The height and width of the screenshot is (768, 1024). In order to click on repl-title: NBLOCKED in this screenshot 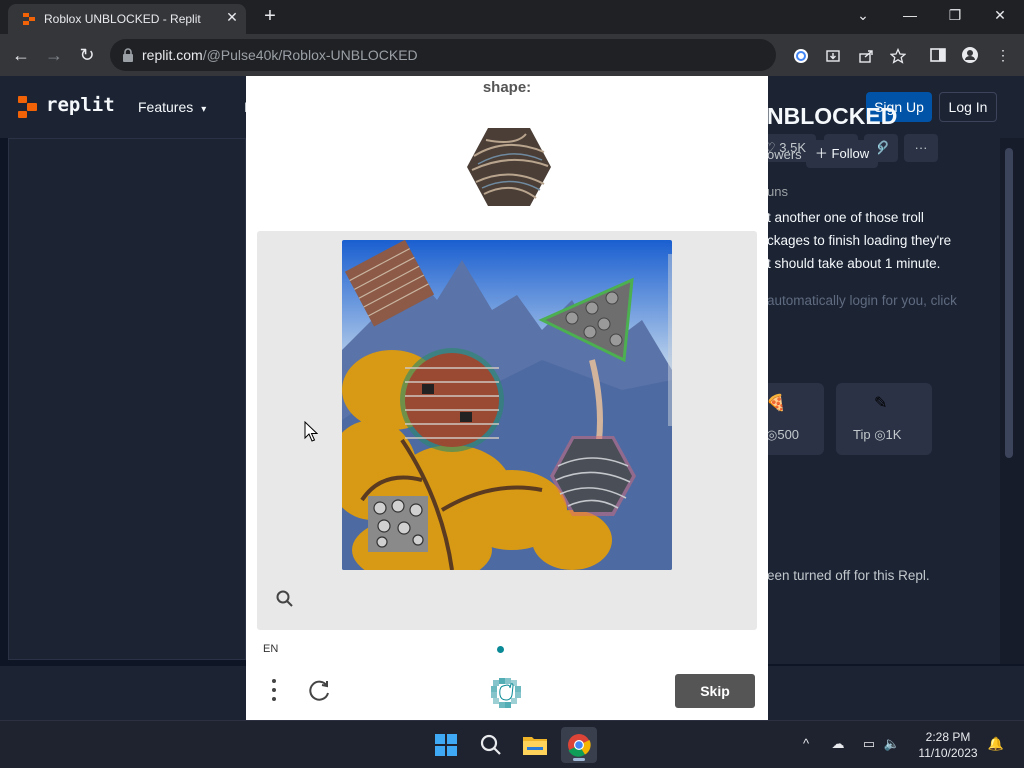, I will do `click(832, 116)`.